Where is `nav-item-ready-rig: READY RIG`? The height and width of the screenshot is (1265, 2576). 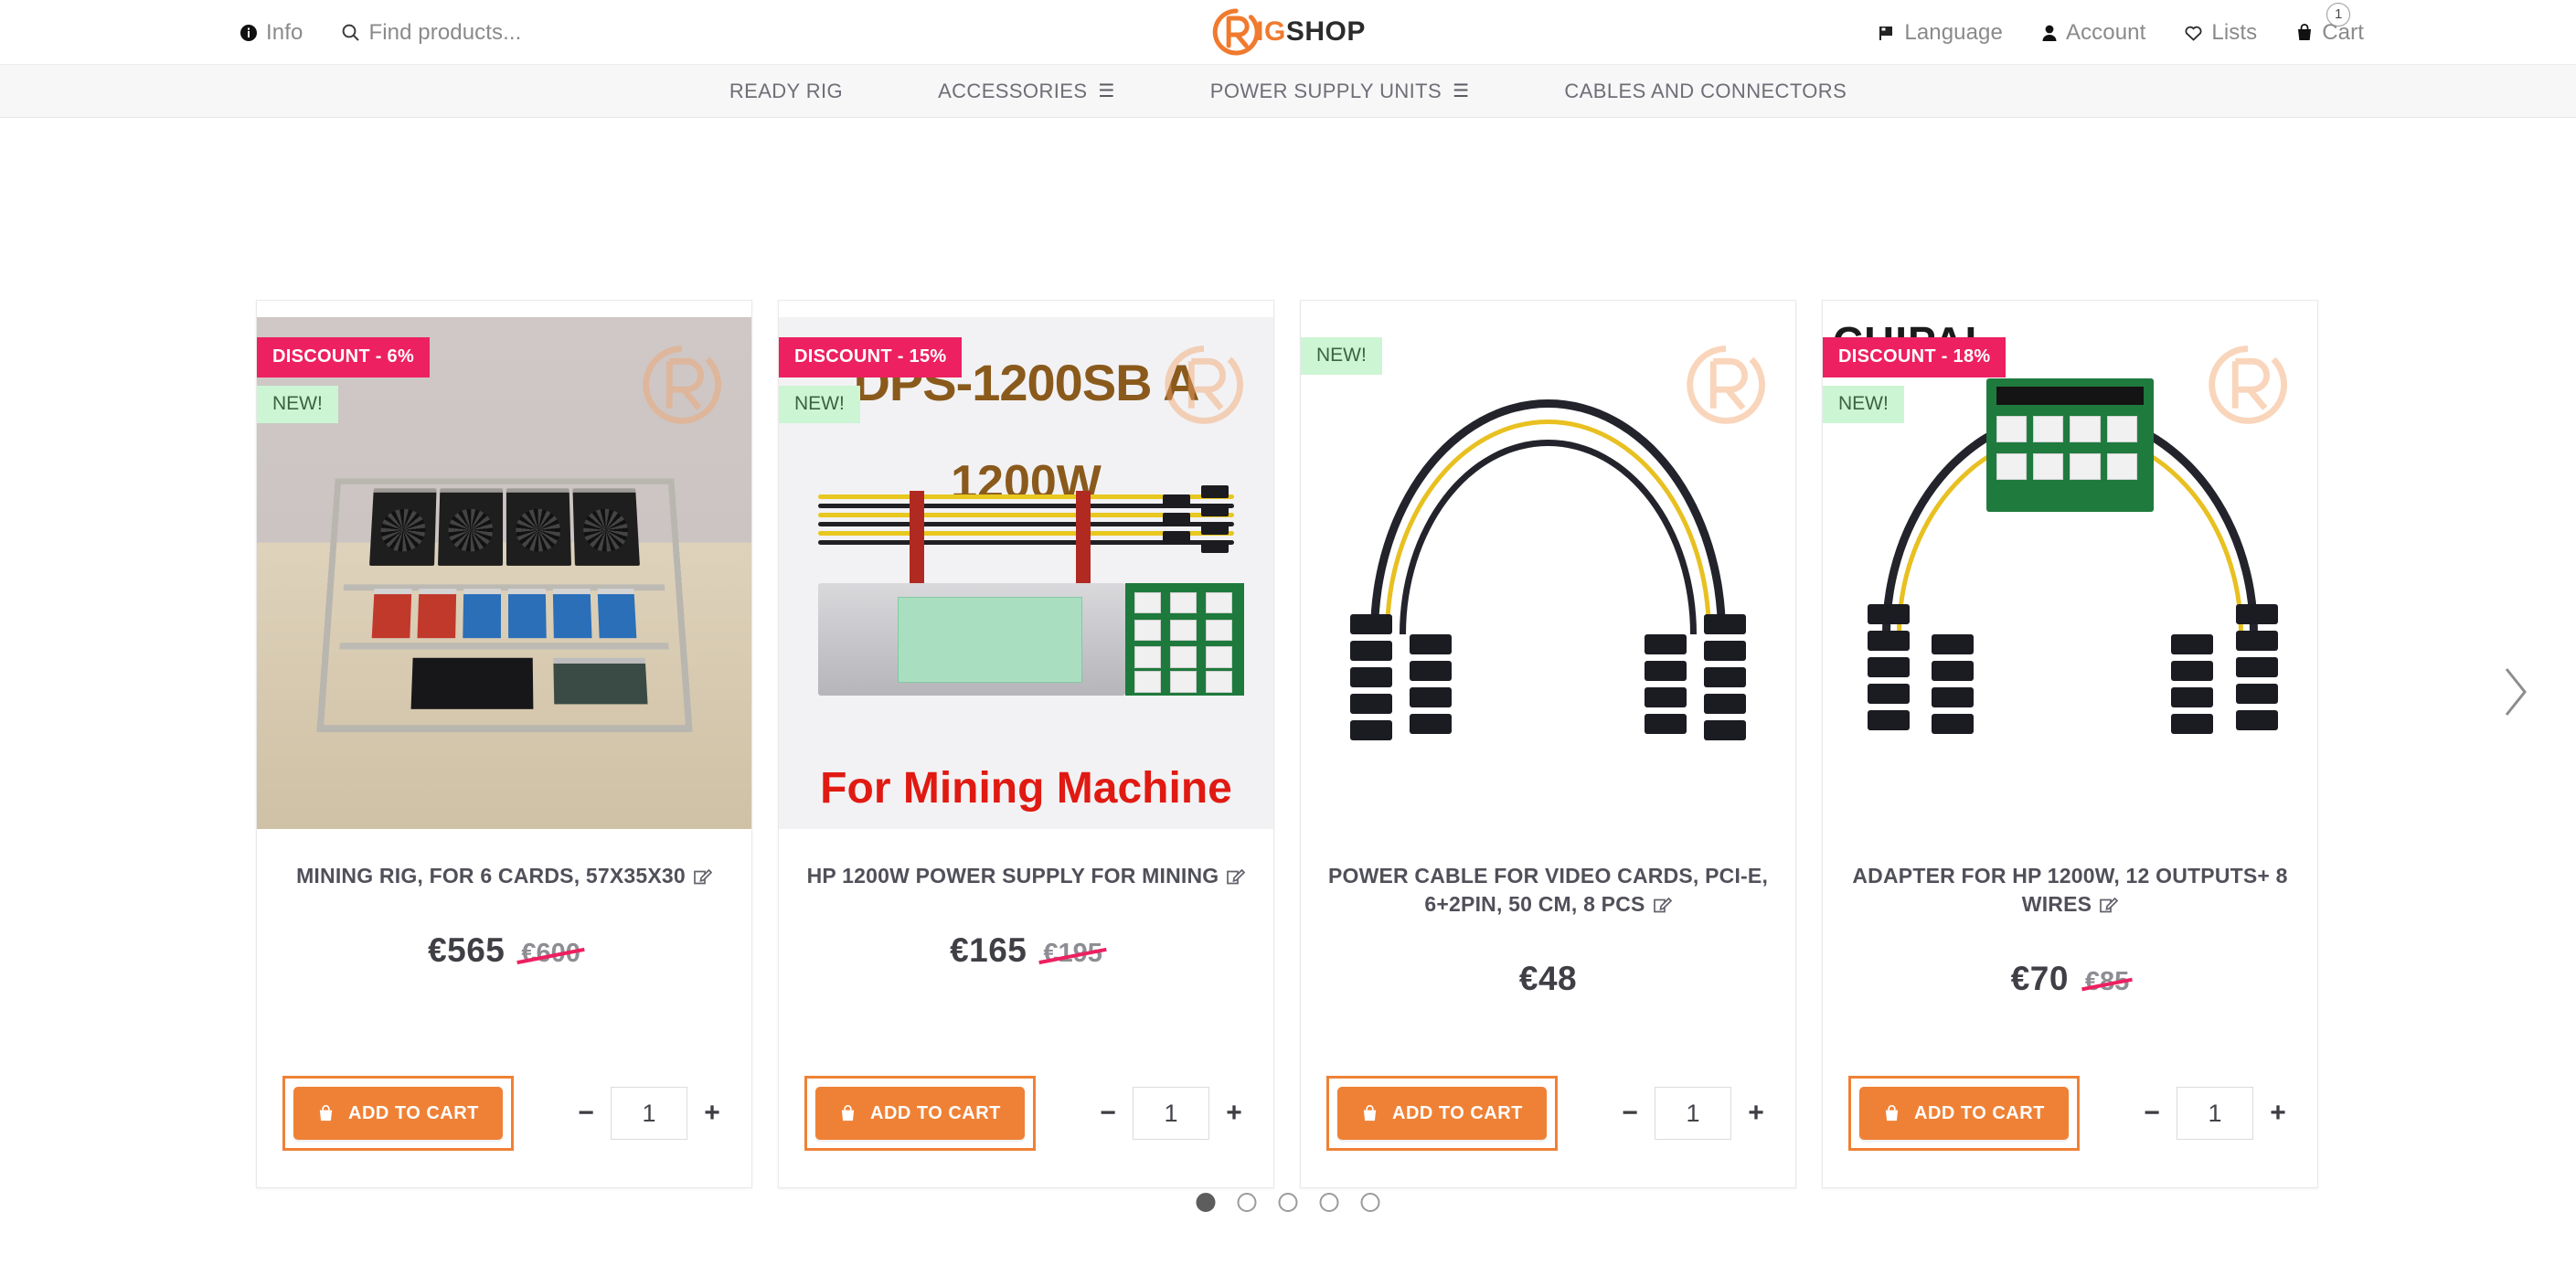 nav-item-ready-rig: READY RIG is located at coordinates (786, 91).